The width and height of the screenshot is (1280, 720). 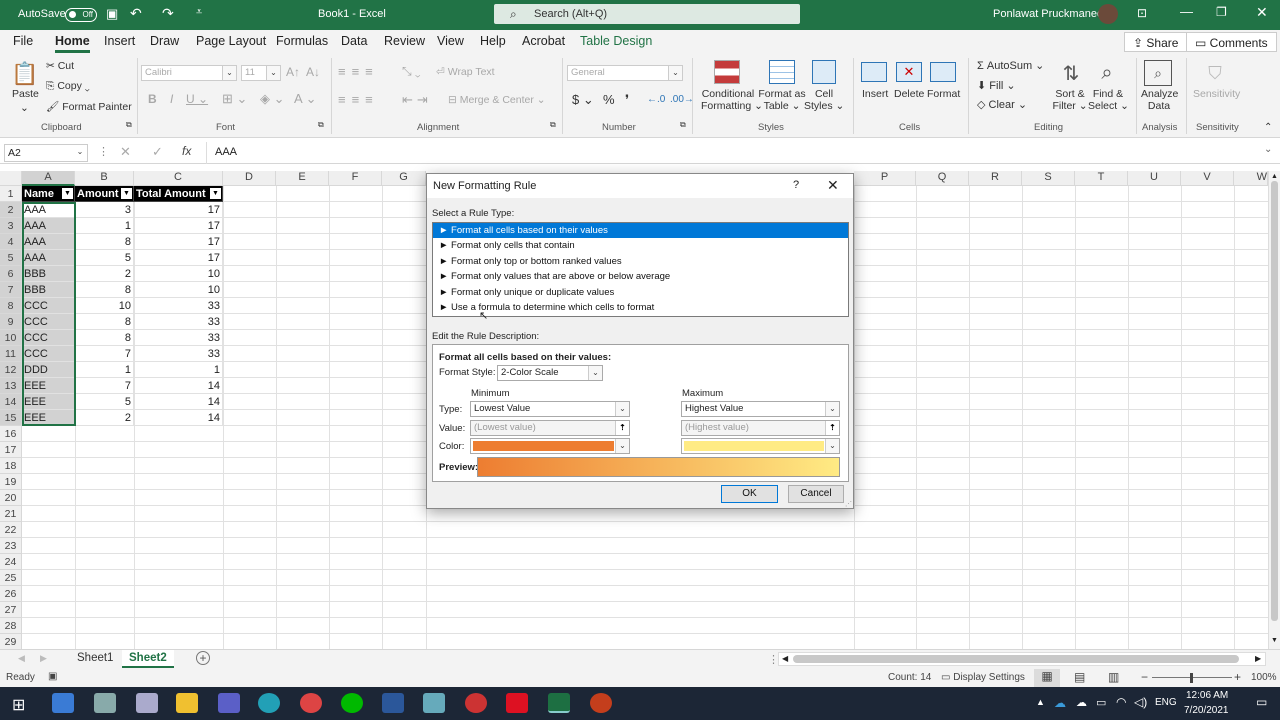 What do you see at coordinates (48, 194) in the screenshot?
I see `table-header-name: Name ▼` at bounding box center [48, 194].